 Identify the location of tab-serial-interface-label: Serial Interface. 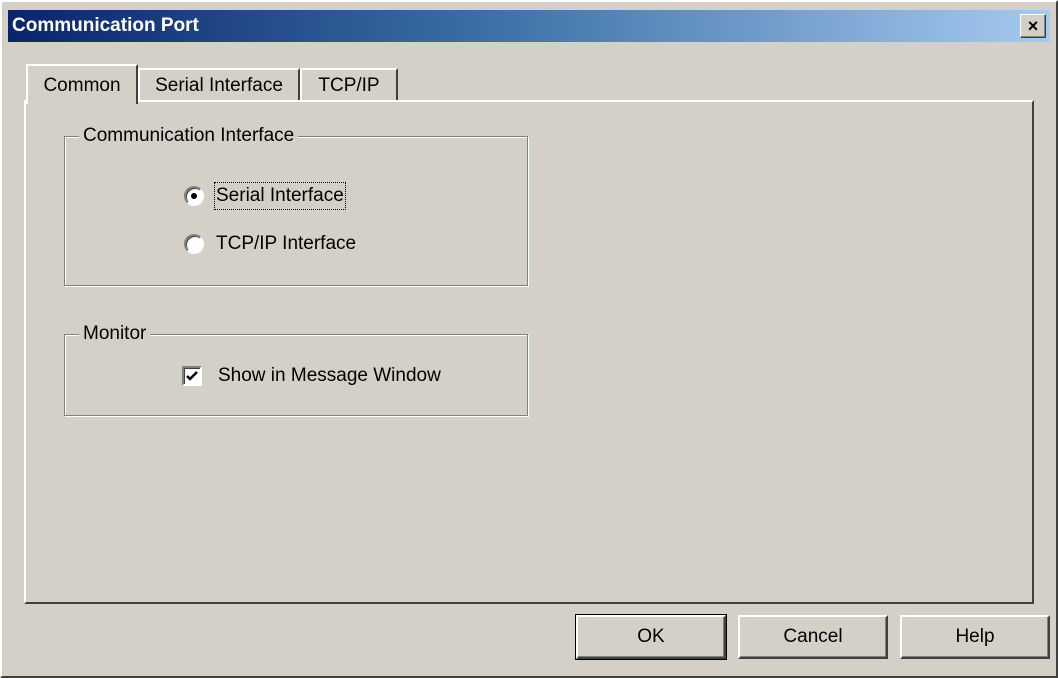
(219, 85).